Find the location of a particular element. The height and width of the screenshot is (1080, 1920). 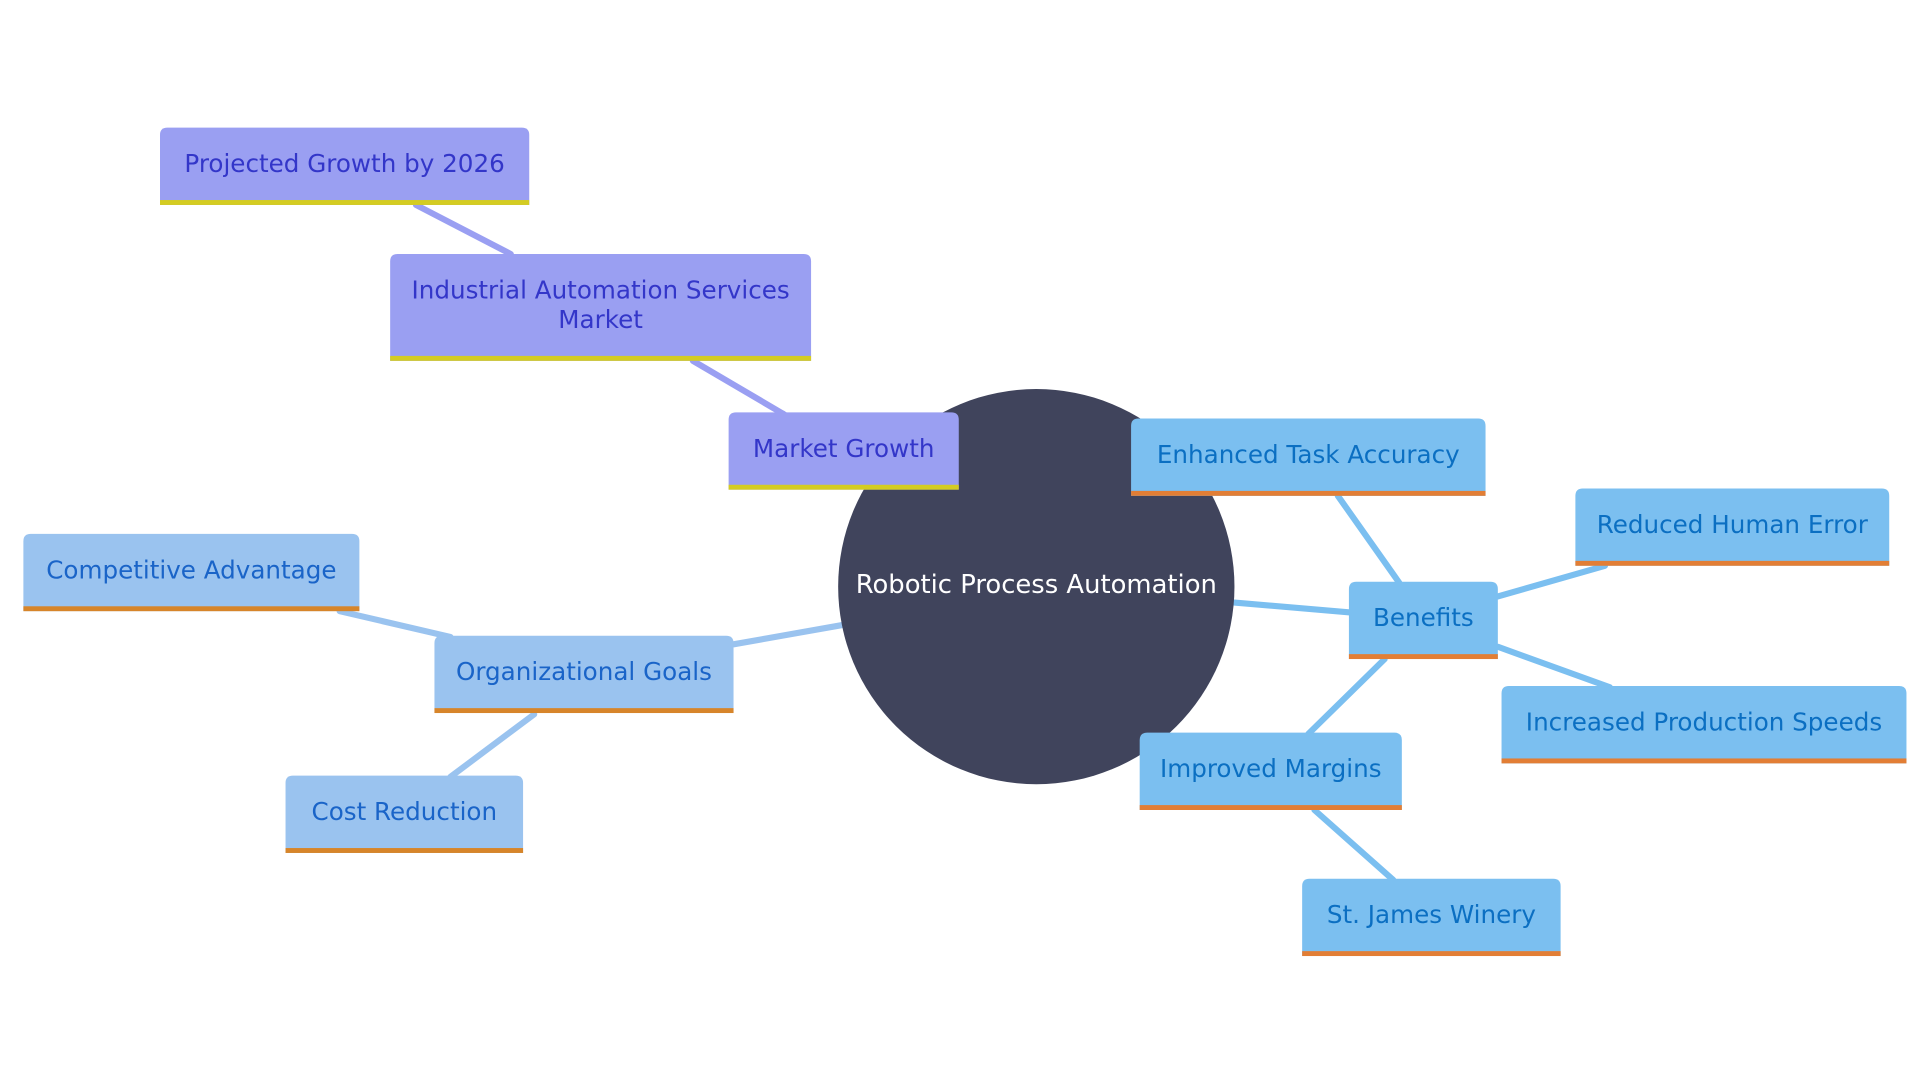

node-label: Competitive Advantage is located at coordinates (191, 569).